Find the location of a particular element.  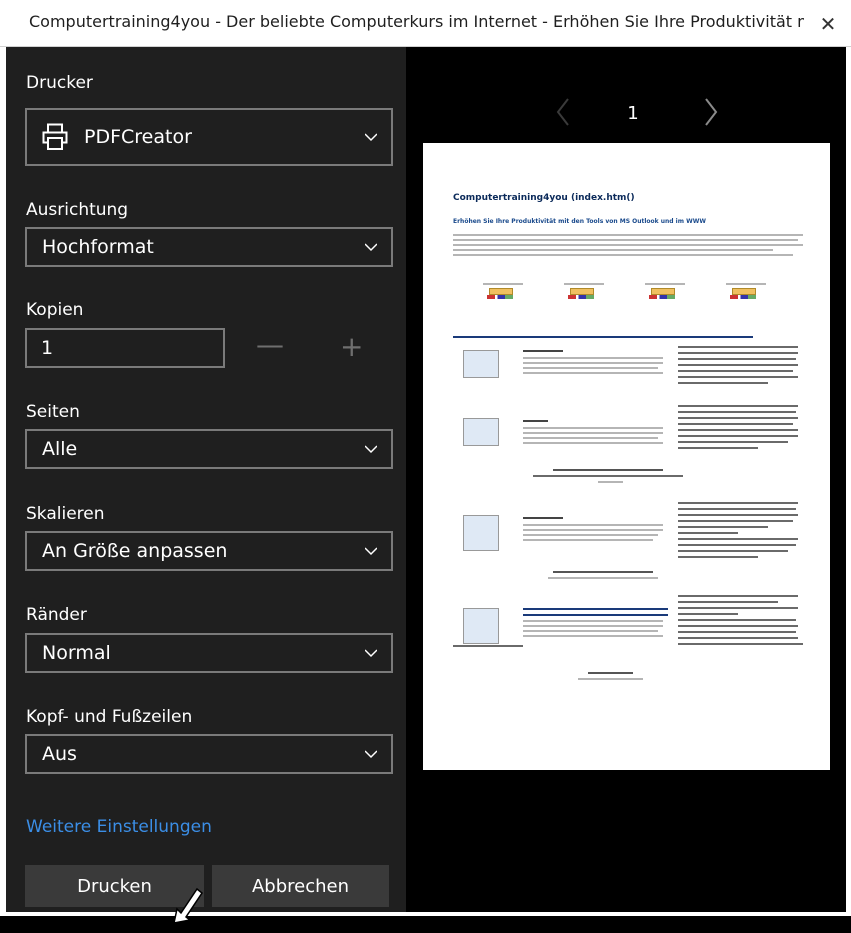

next-page-button is located at coordinates (711, 112).